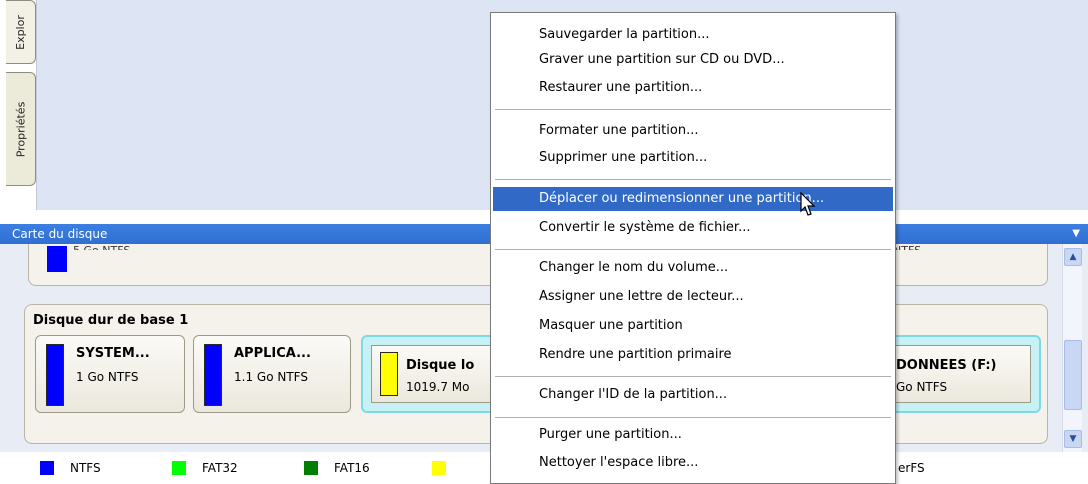 This screenshot has height=484, width=1088. What do you see at coordinates (447, 468) in the screenshot?
I see `legend-fat` at bounding box center [447, 468].